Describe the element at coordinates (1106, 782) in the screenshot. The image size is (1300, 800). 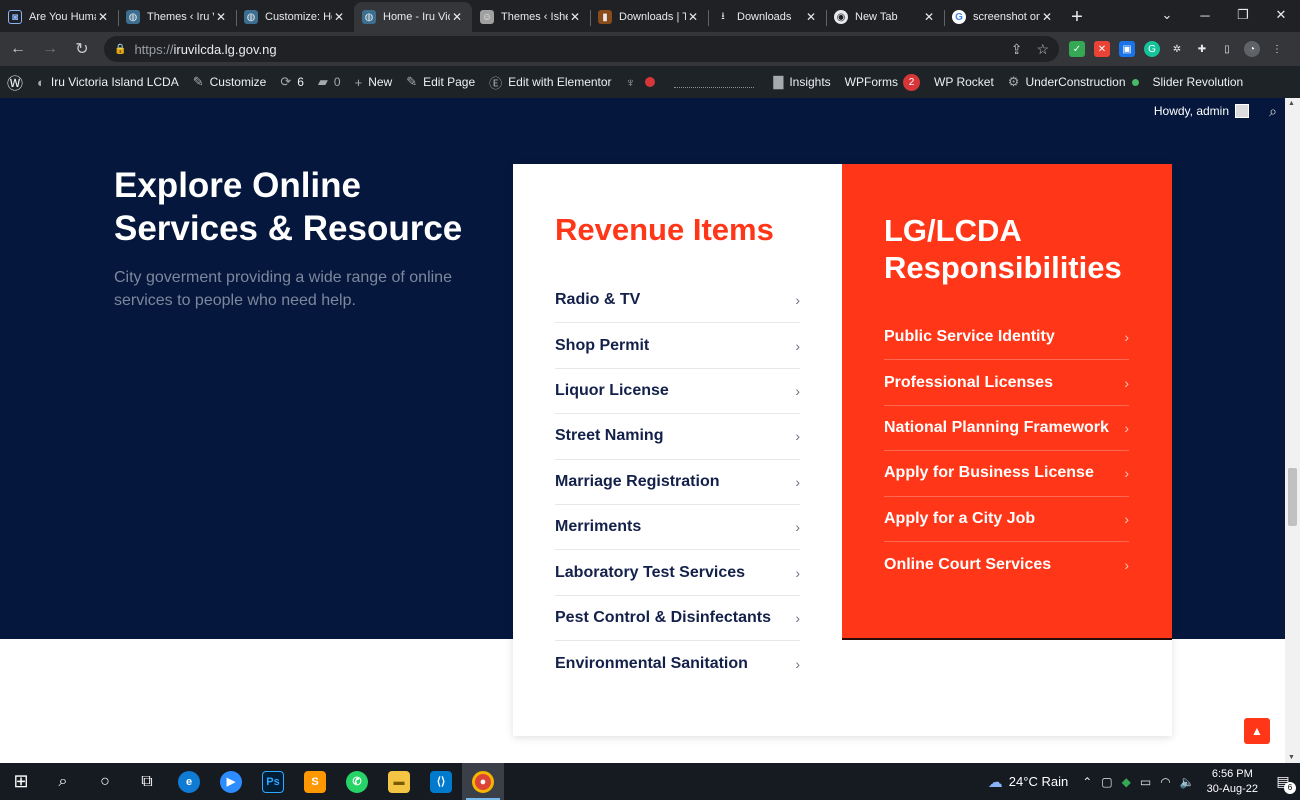
I see `tray-app-icon: ▢` at that location.